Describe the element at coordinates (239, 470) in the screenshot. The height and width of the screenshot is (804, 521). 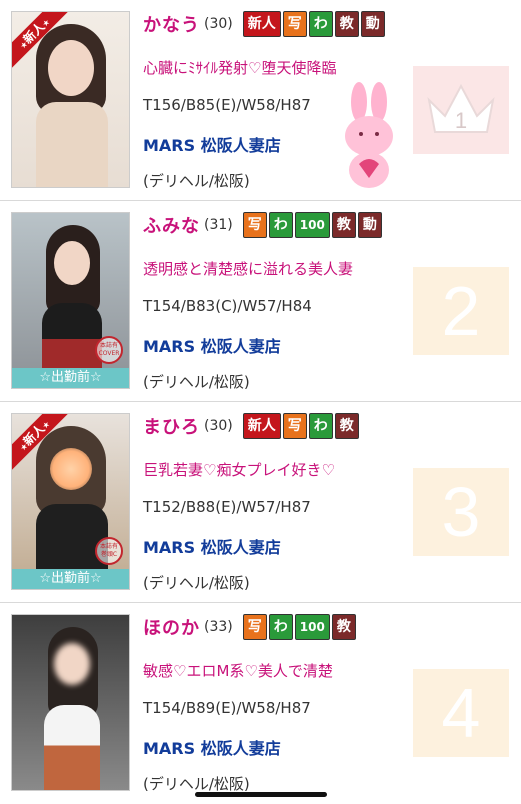
I see `catchphrase: 巨乳若妻♡痴女プレイ好き♡` at that location.